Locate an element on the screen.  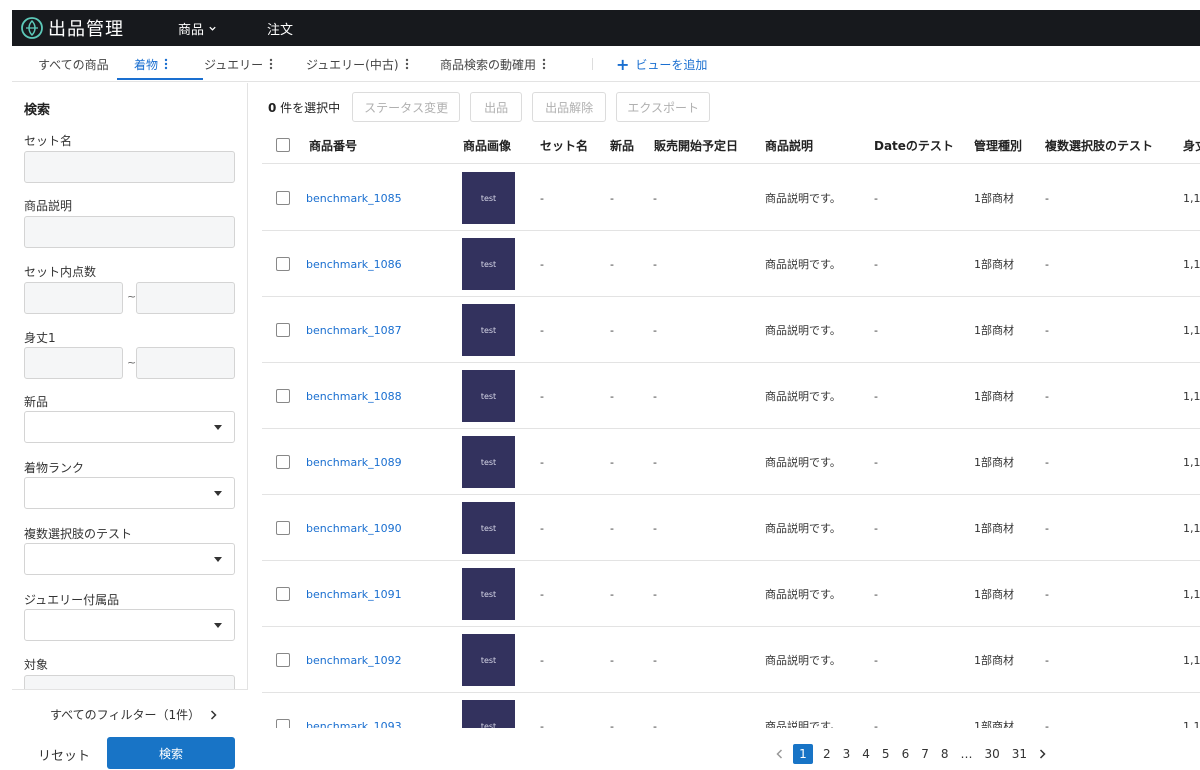
new-select is located at coordinates (129, 427).